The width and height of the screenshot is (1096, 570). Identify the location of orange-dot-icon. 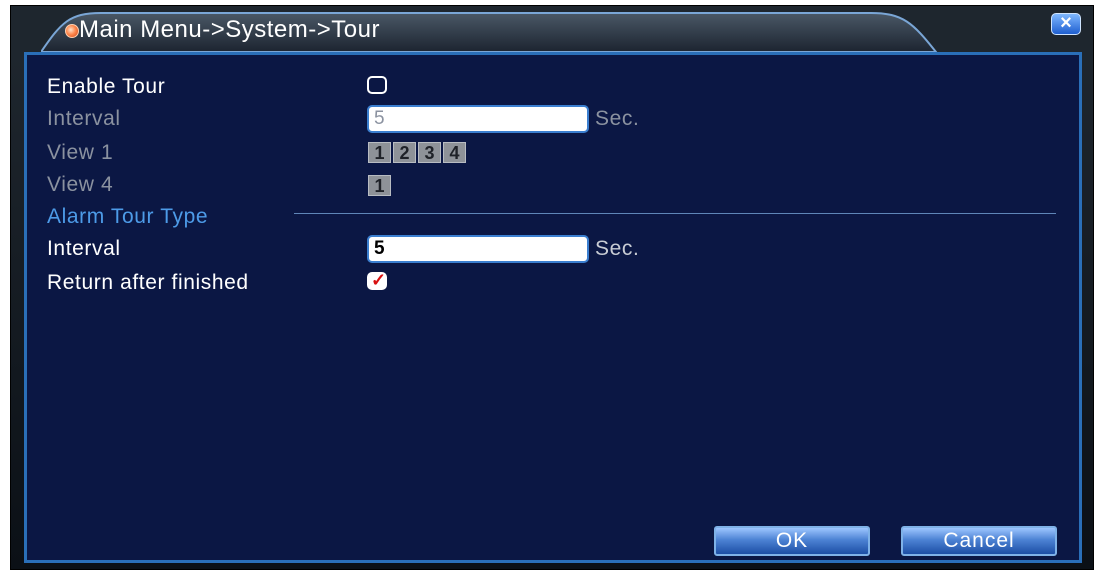
(72, 31).